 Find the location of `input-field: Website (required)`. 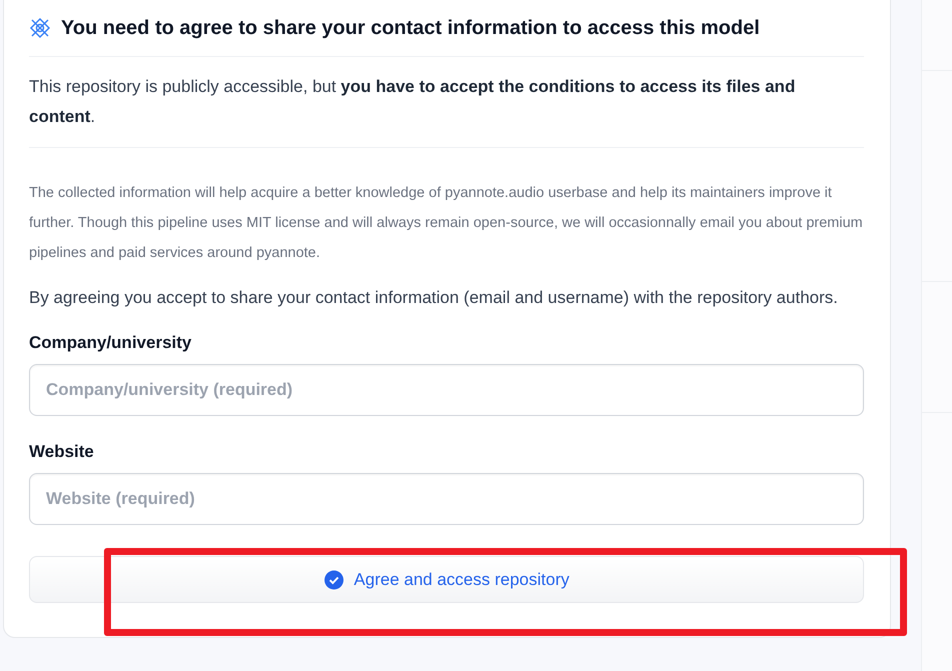

input-field: Website (required) is located at coordinates (446, 499).